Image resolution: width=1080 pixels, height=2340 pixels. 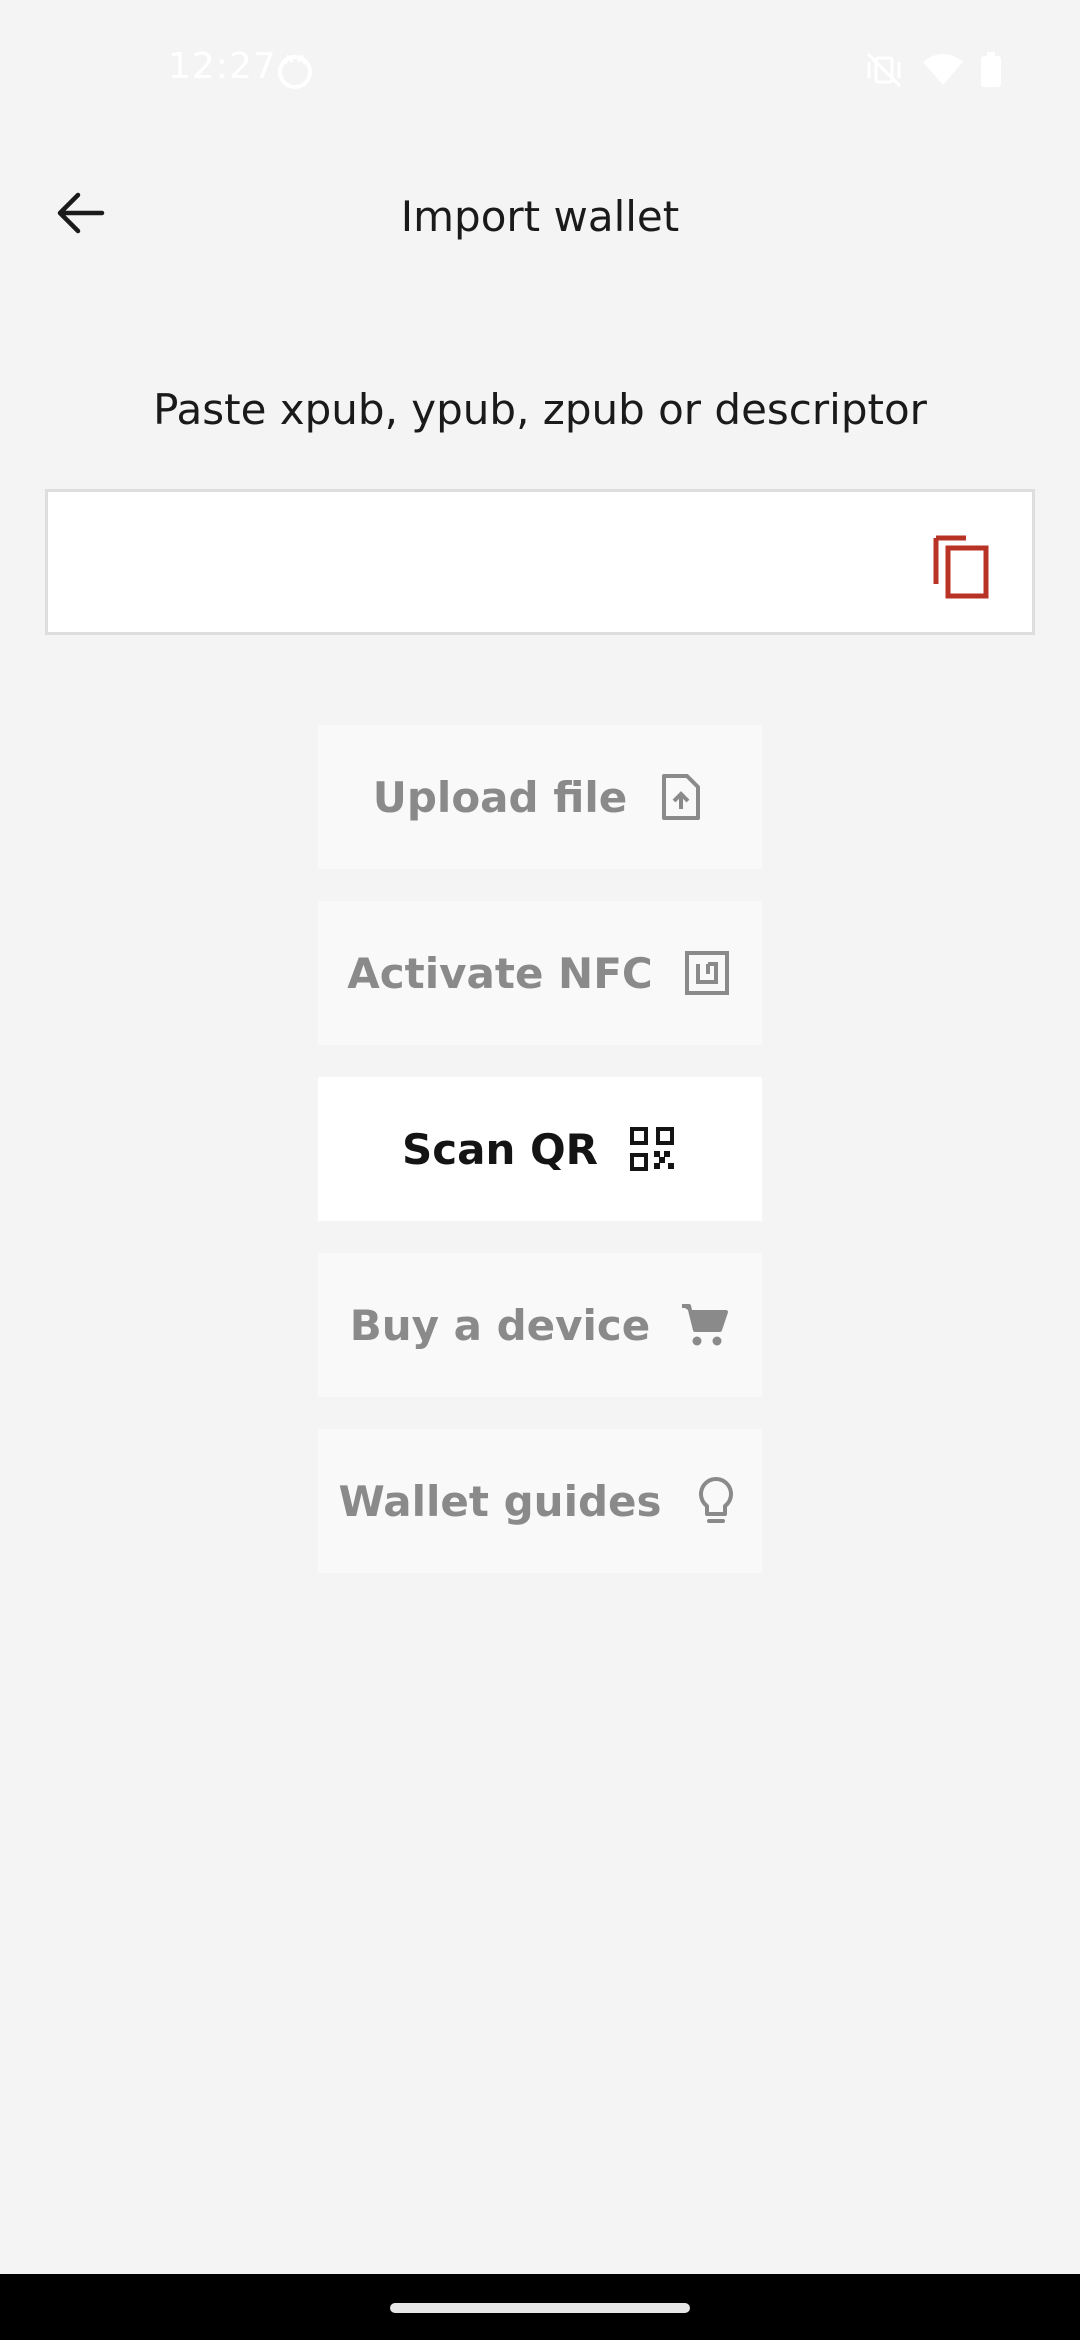 I want to click on home-indicator, so click(x=540, y=2308).